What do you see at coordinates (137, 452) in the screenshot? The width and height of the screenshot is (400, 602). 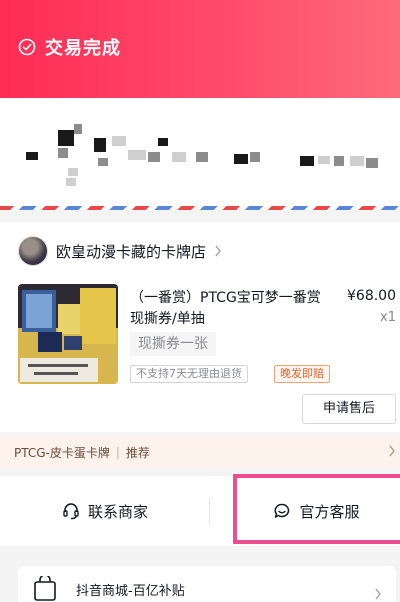 I see `recommend-label: 推荐` at bounding box center [137, 452].